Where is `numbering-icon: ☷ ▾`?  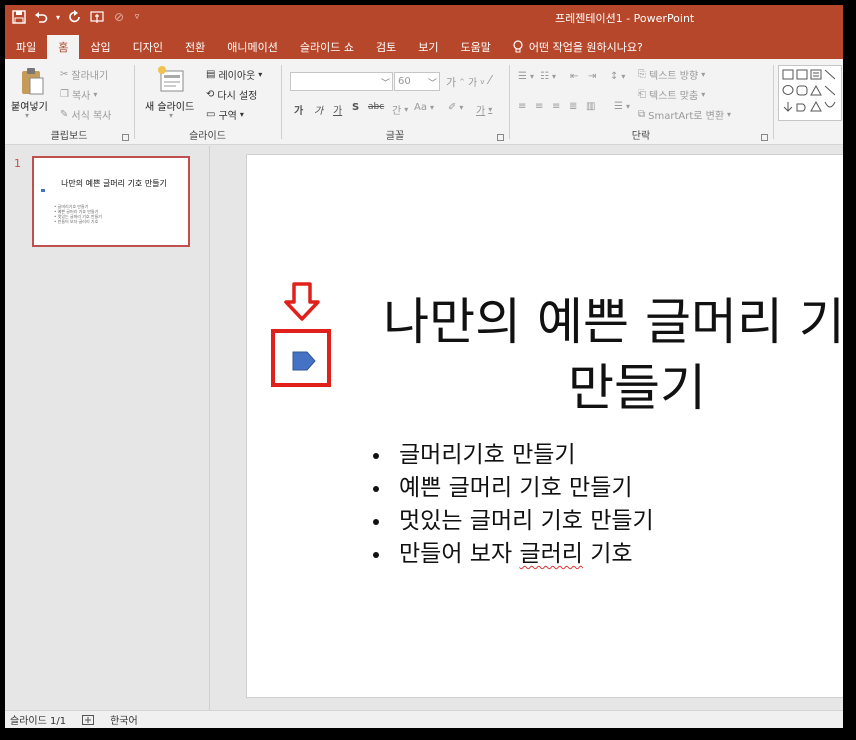
numbering-icon: ☷ ▾ is located at coordinates (548, 76).